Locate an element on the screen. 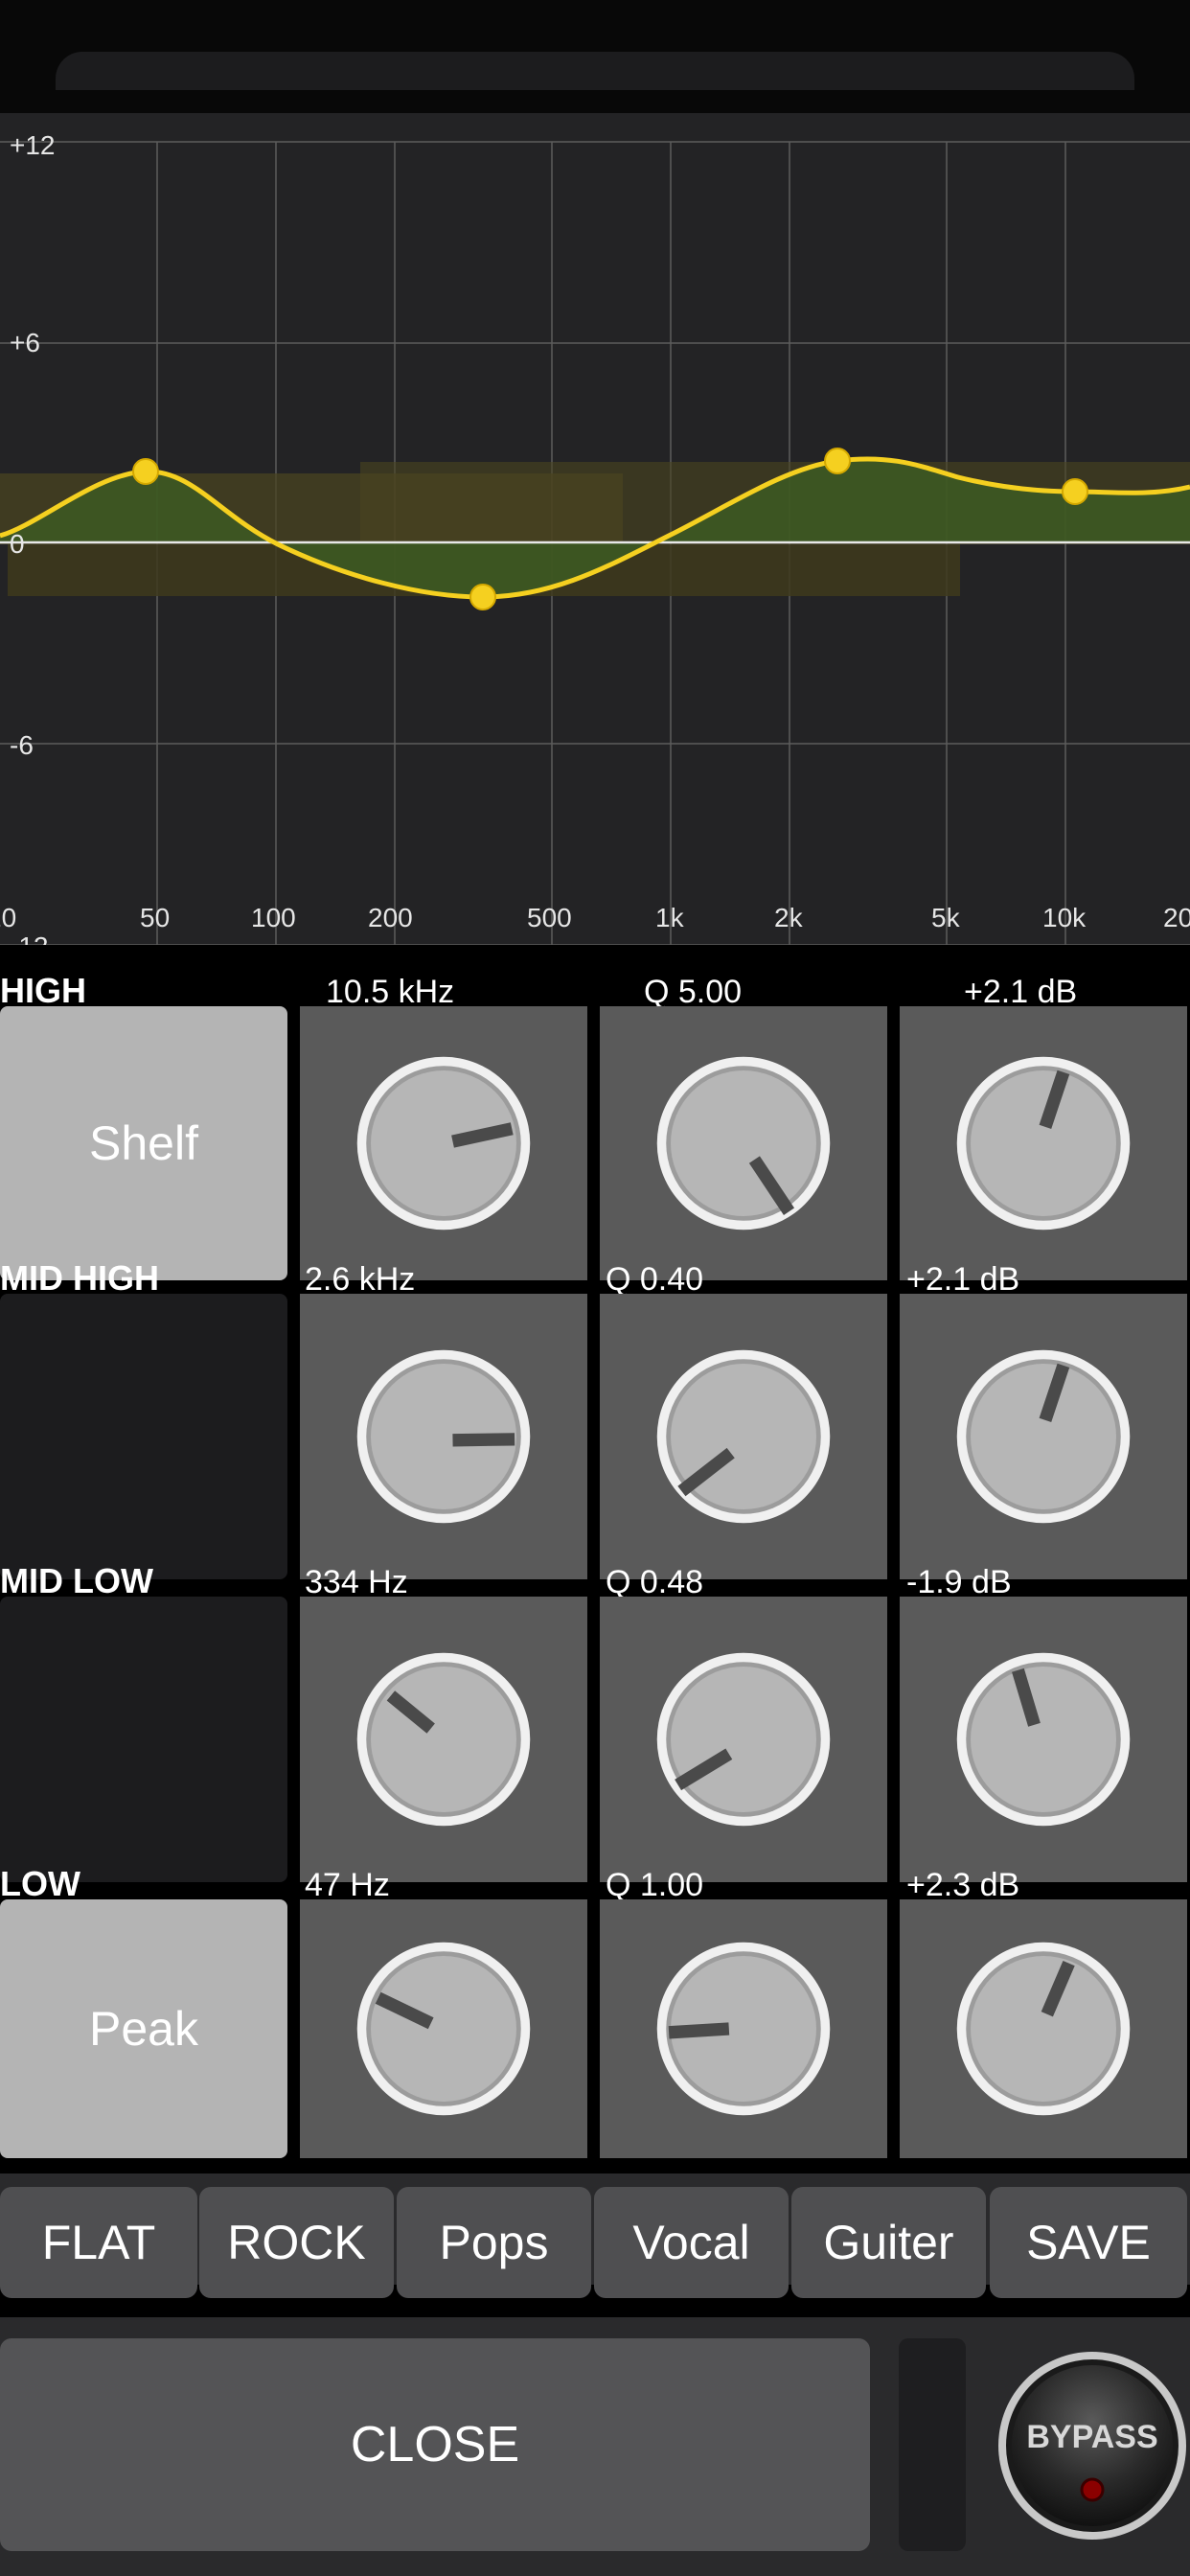  x-label-10k: 10k is located at coordinates (1065, 917).